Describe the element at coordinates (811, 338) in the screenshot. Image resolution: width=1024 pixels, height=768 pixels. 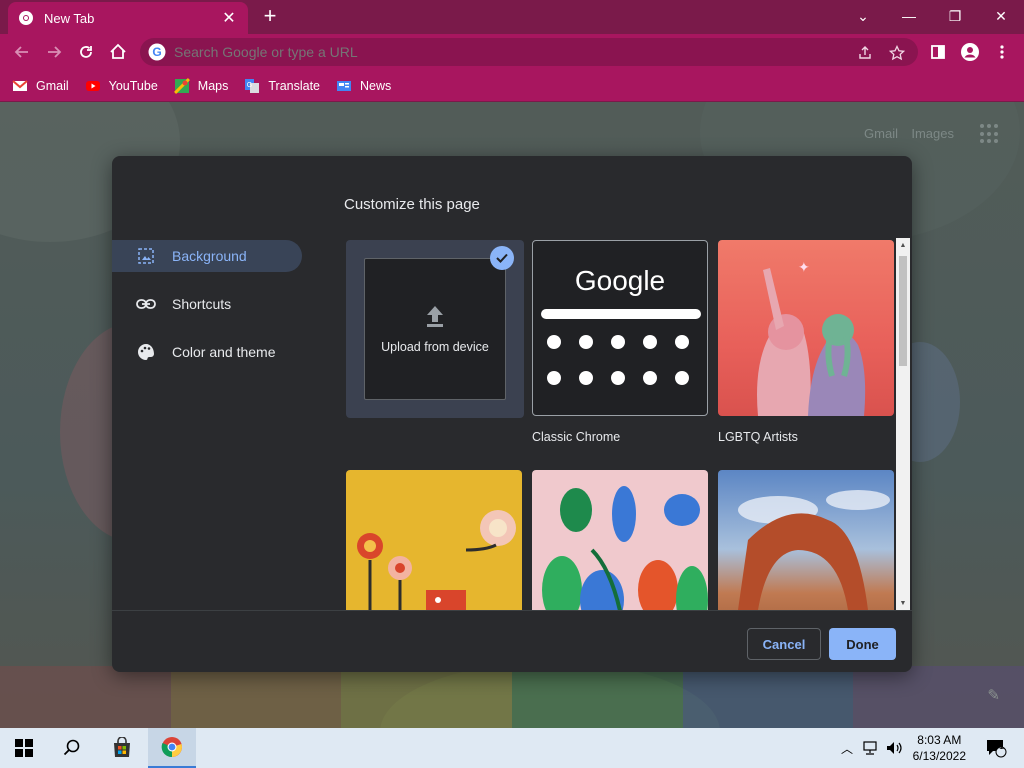
I see `lgbtq-artwork: ✦` at that location.